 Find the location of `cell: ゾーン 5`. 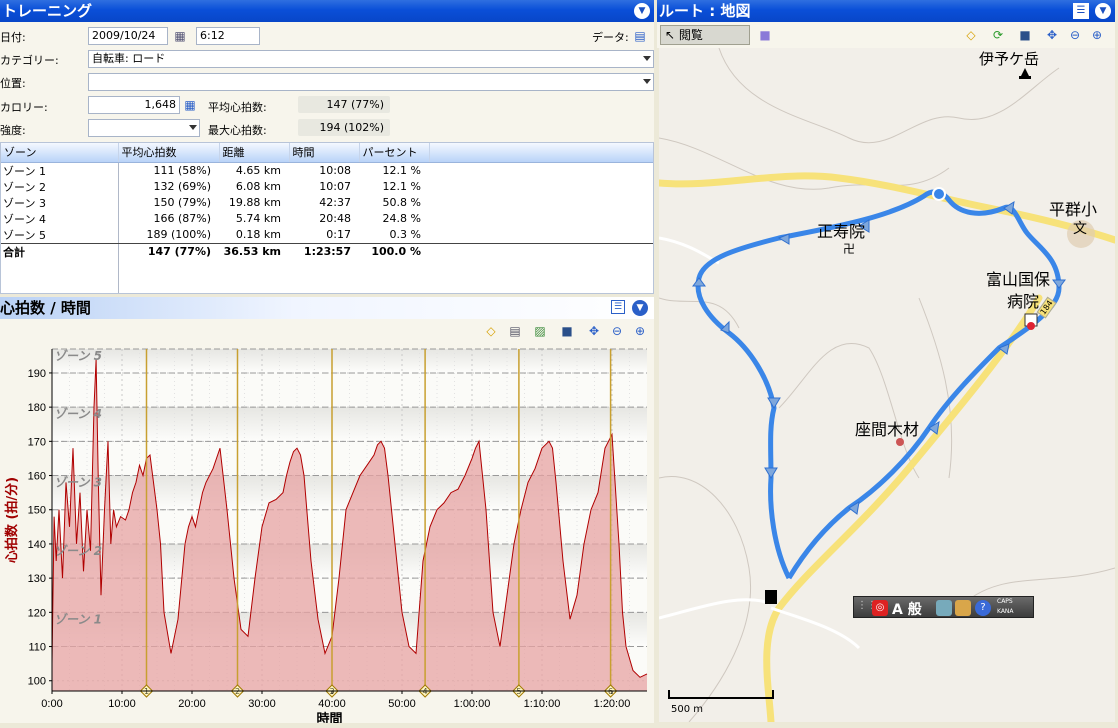

cell: ゾーン 5 is located at coordinates (24, 235).